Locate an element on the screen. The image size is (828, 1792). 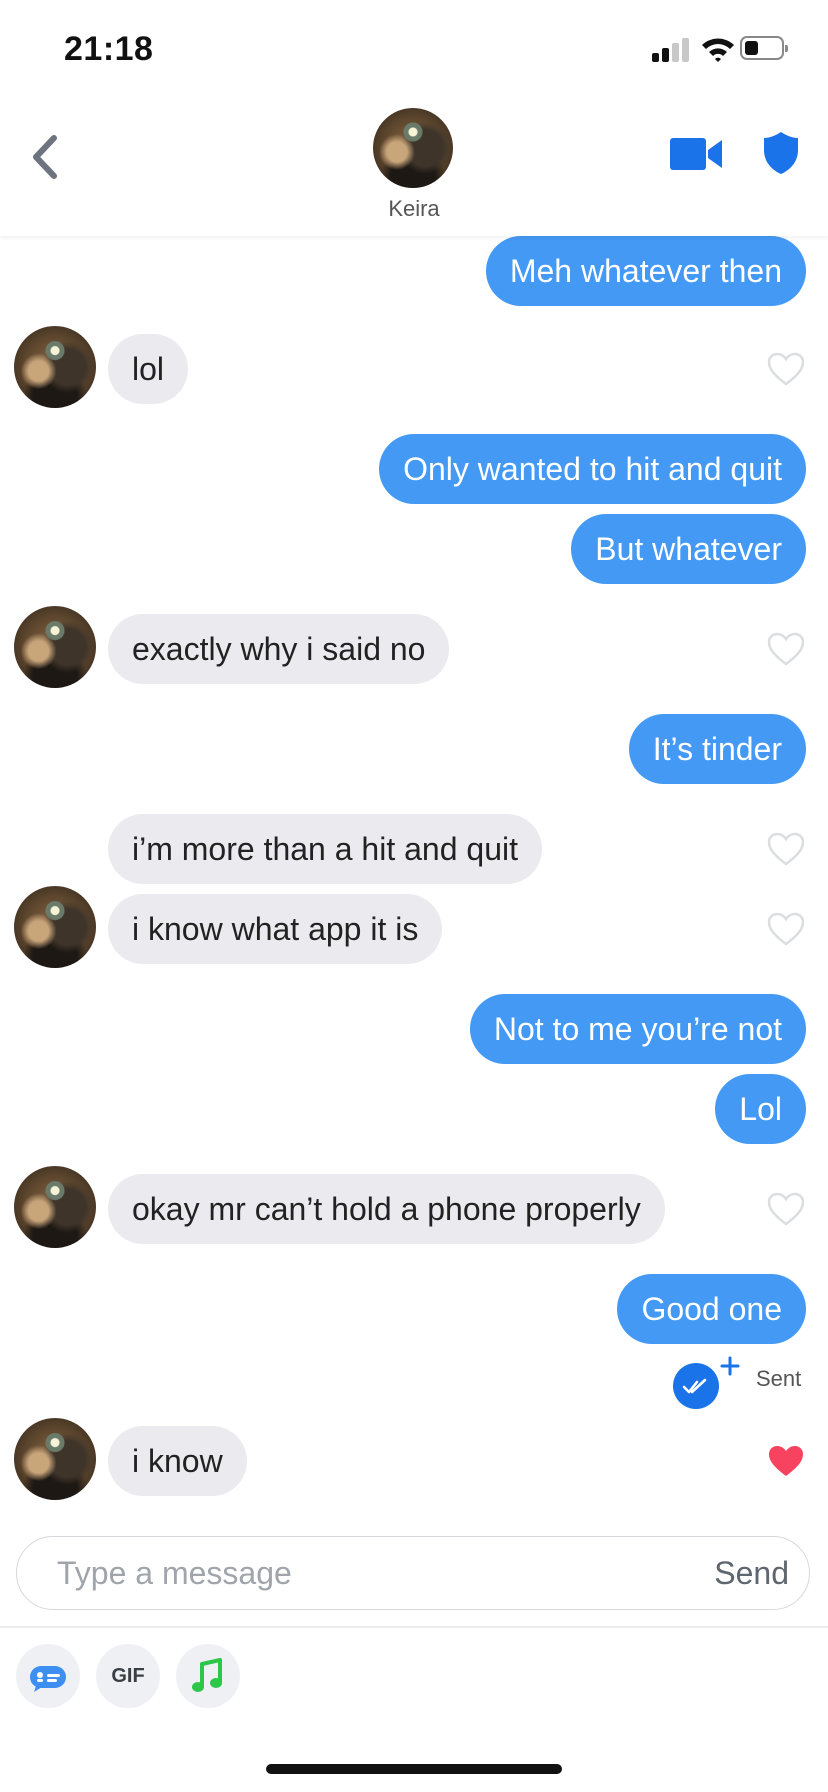
status-time: 21:18 is located at coordinates (109, 49).